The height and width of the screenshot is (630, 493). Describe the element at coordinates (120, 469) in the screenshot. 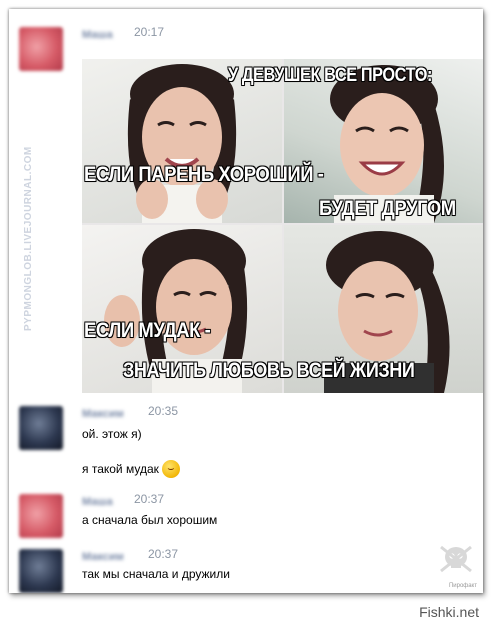

I see `message-text: я такой мудак` at that location.